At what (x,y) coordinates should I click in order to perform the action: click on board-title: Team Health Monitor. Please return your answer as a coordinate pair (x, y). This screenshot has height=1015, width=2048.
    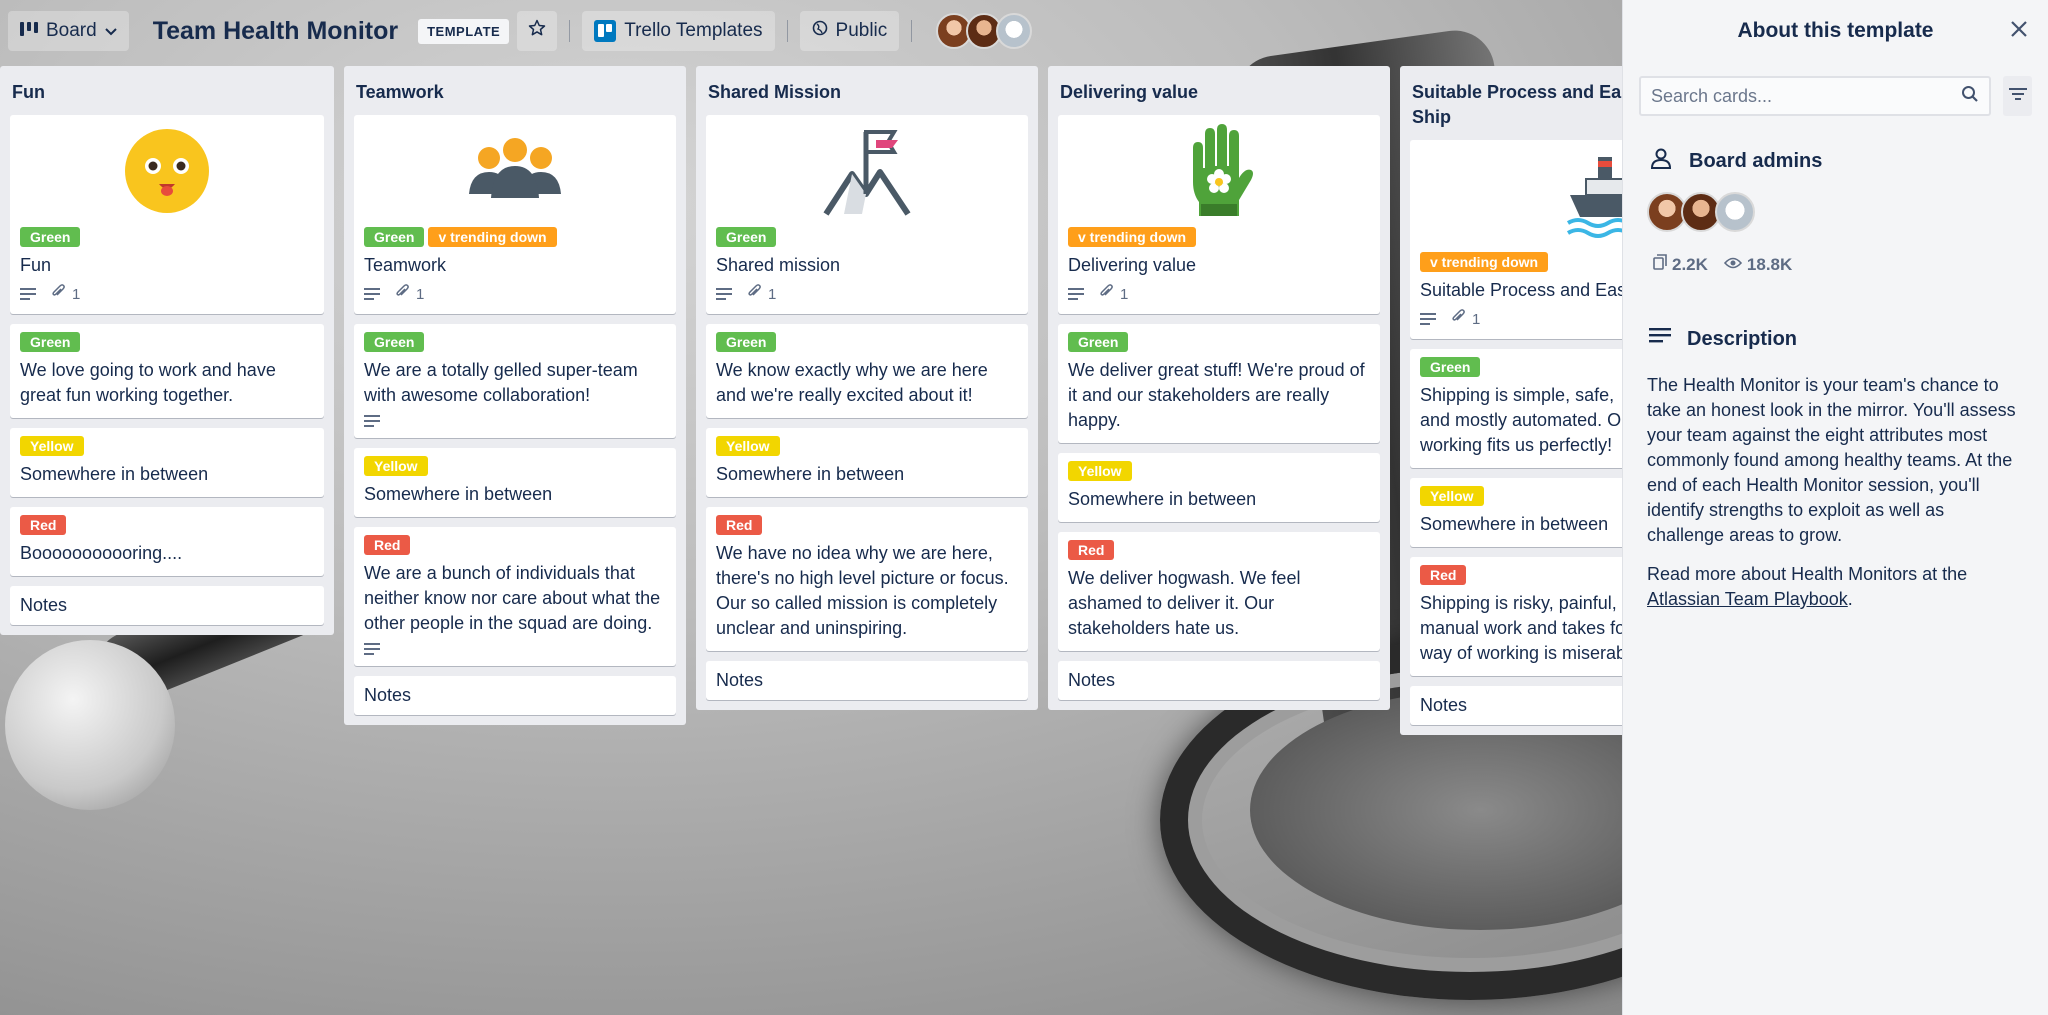
    Looking at the image, I should click on (275, 31).